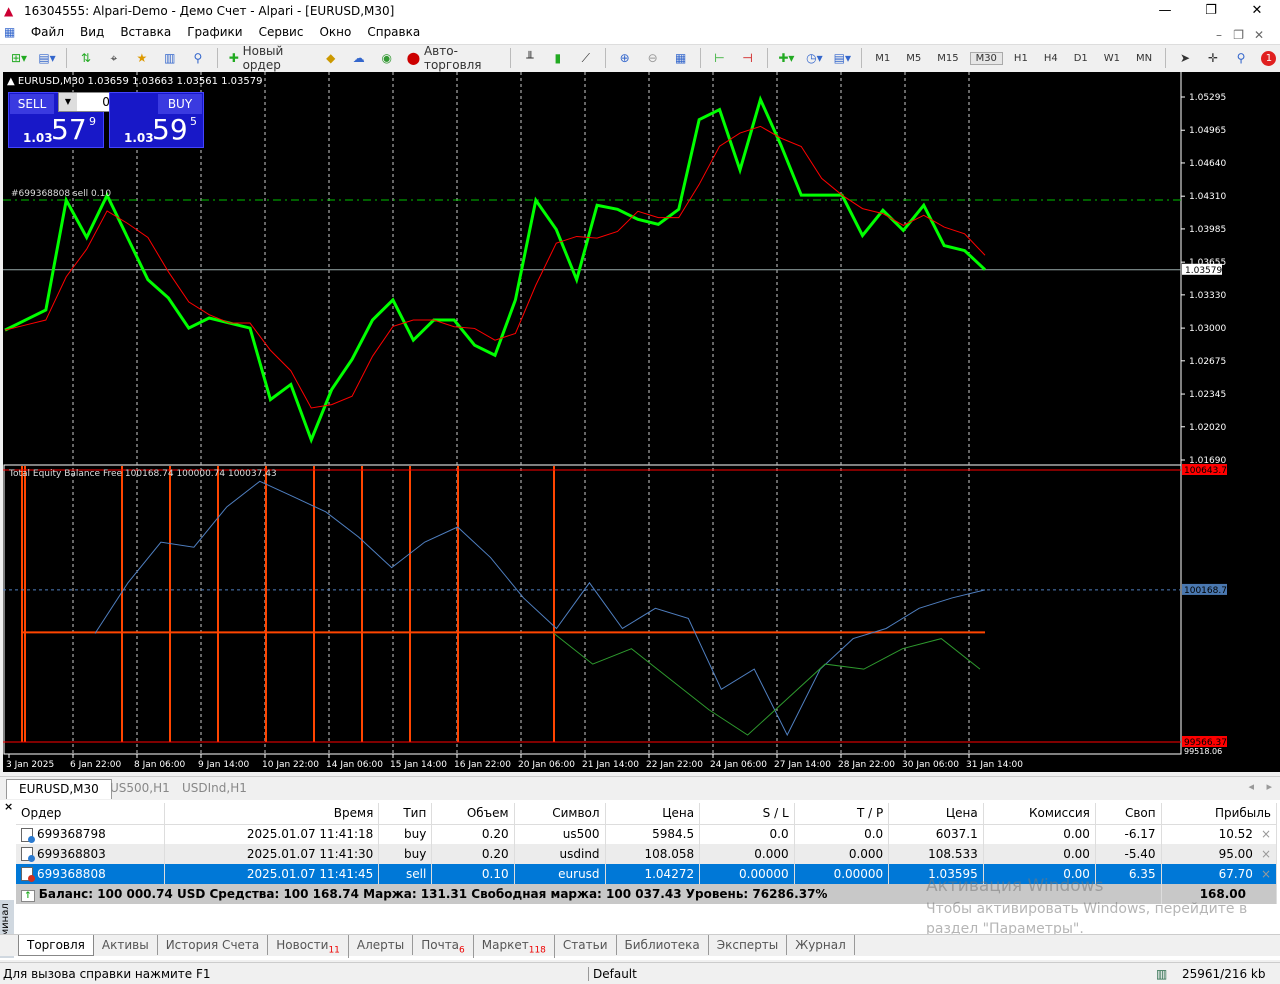  What do you see at coordinates (214, 30) in the screenshot?
I see `menu-charts: Графики` at bounding box center [214, 30].